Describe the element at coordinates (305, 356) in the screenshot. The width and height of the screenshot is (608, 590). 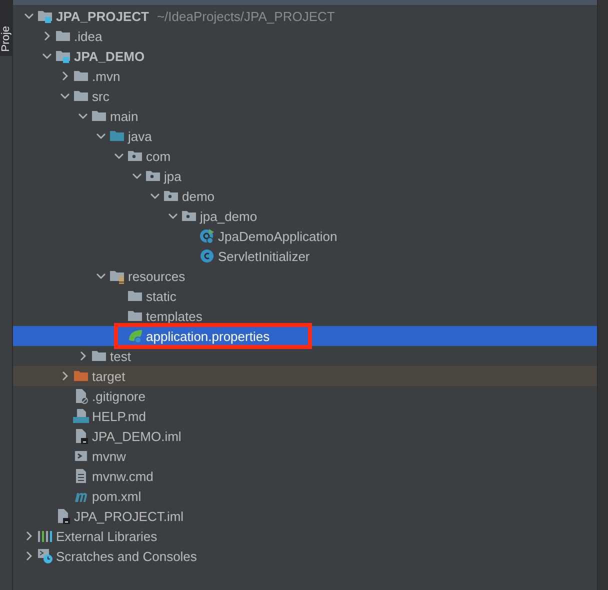
I see `tree-row: test` at that location.